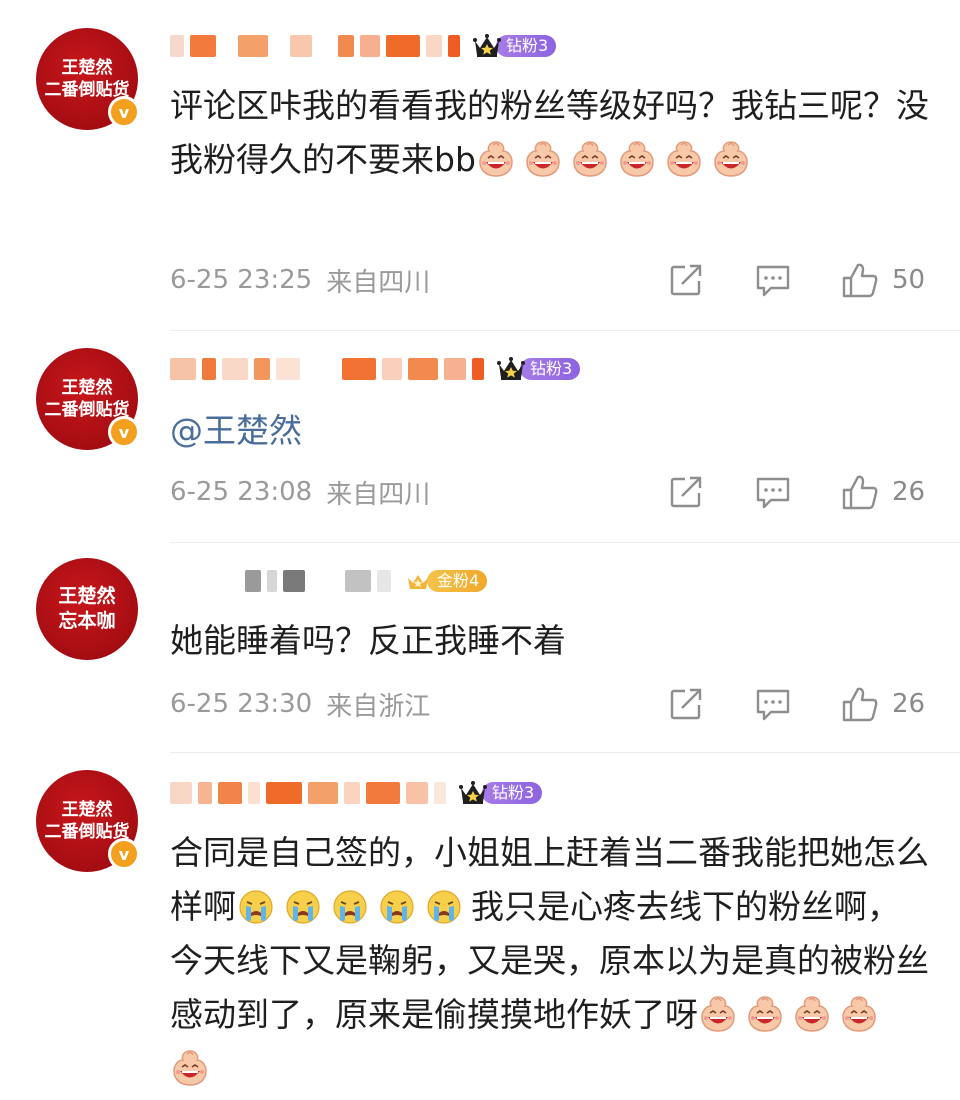 The width and height of the screenshot is (960, 1100). I want to click on avatar-text-line: 忘本咖, so click(87, 621).